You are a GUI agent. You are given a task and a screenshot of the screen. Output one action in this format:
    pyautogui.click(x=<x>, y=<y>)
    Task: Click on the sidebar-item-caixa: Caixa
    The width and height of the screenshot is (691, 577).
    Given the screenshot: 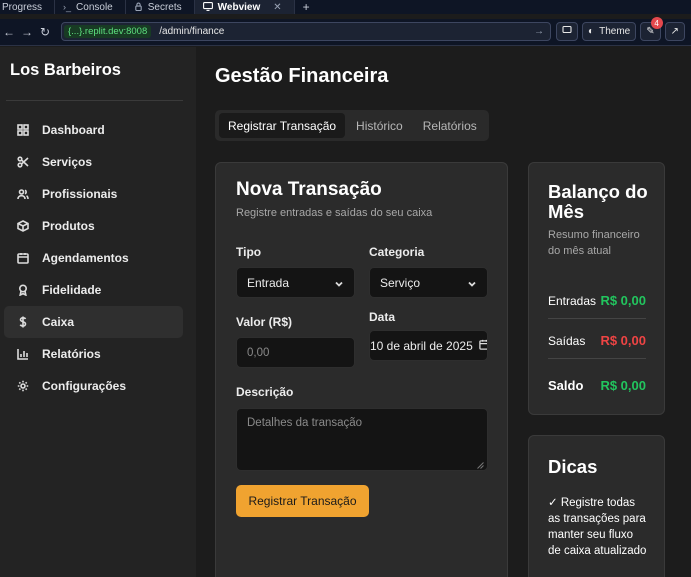 What is the action you would take?
    pyautogui.click(x=93, y=322)
    